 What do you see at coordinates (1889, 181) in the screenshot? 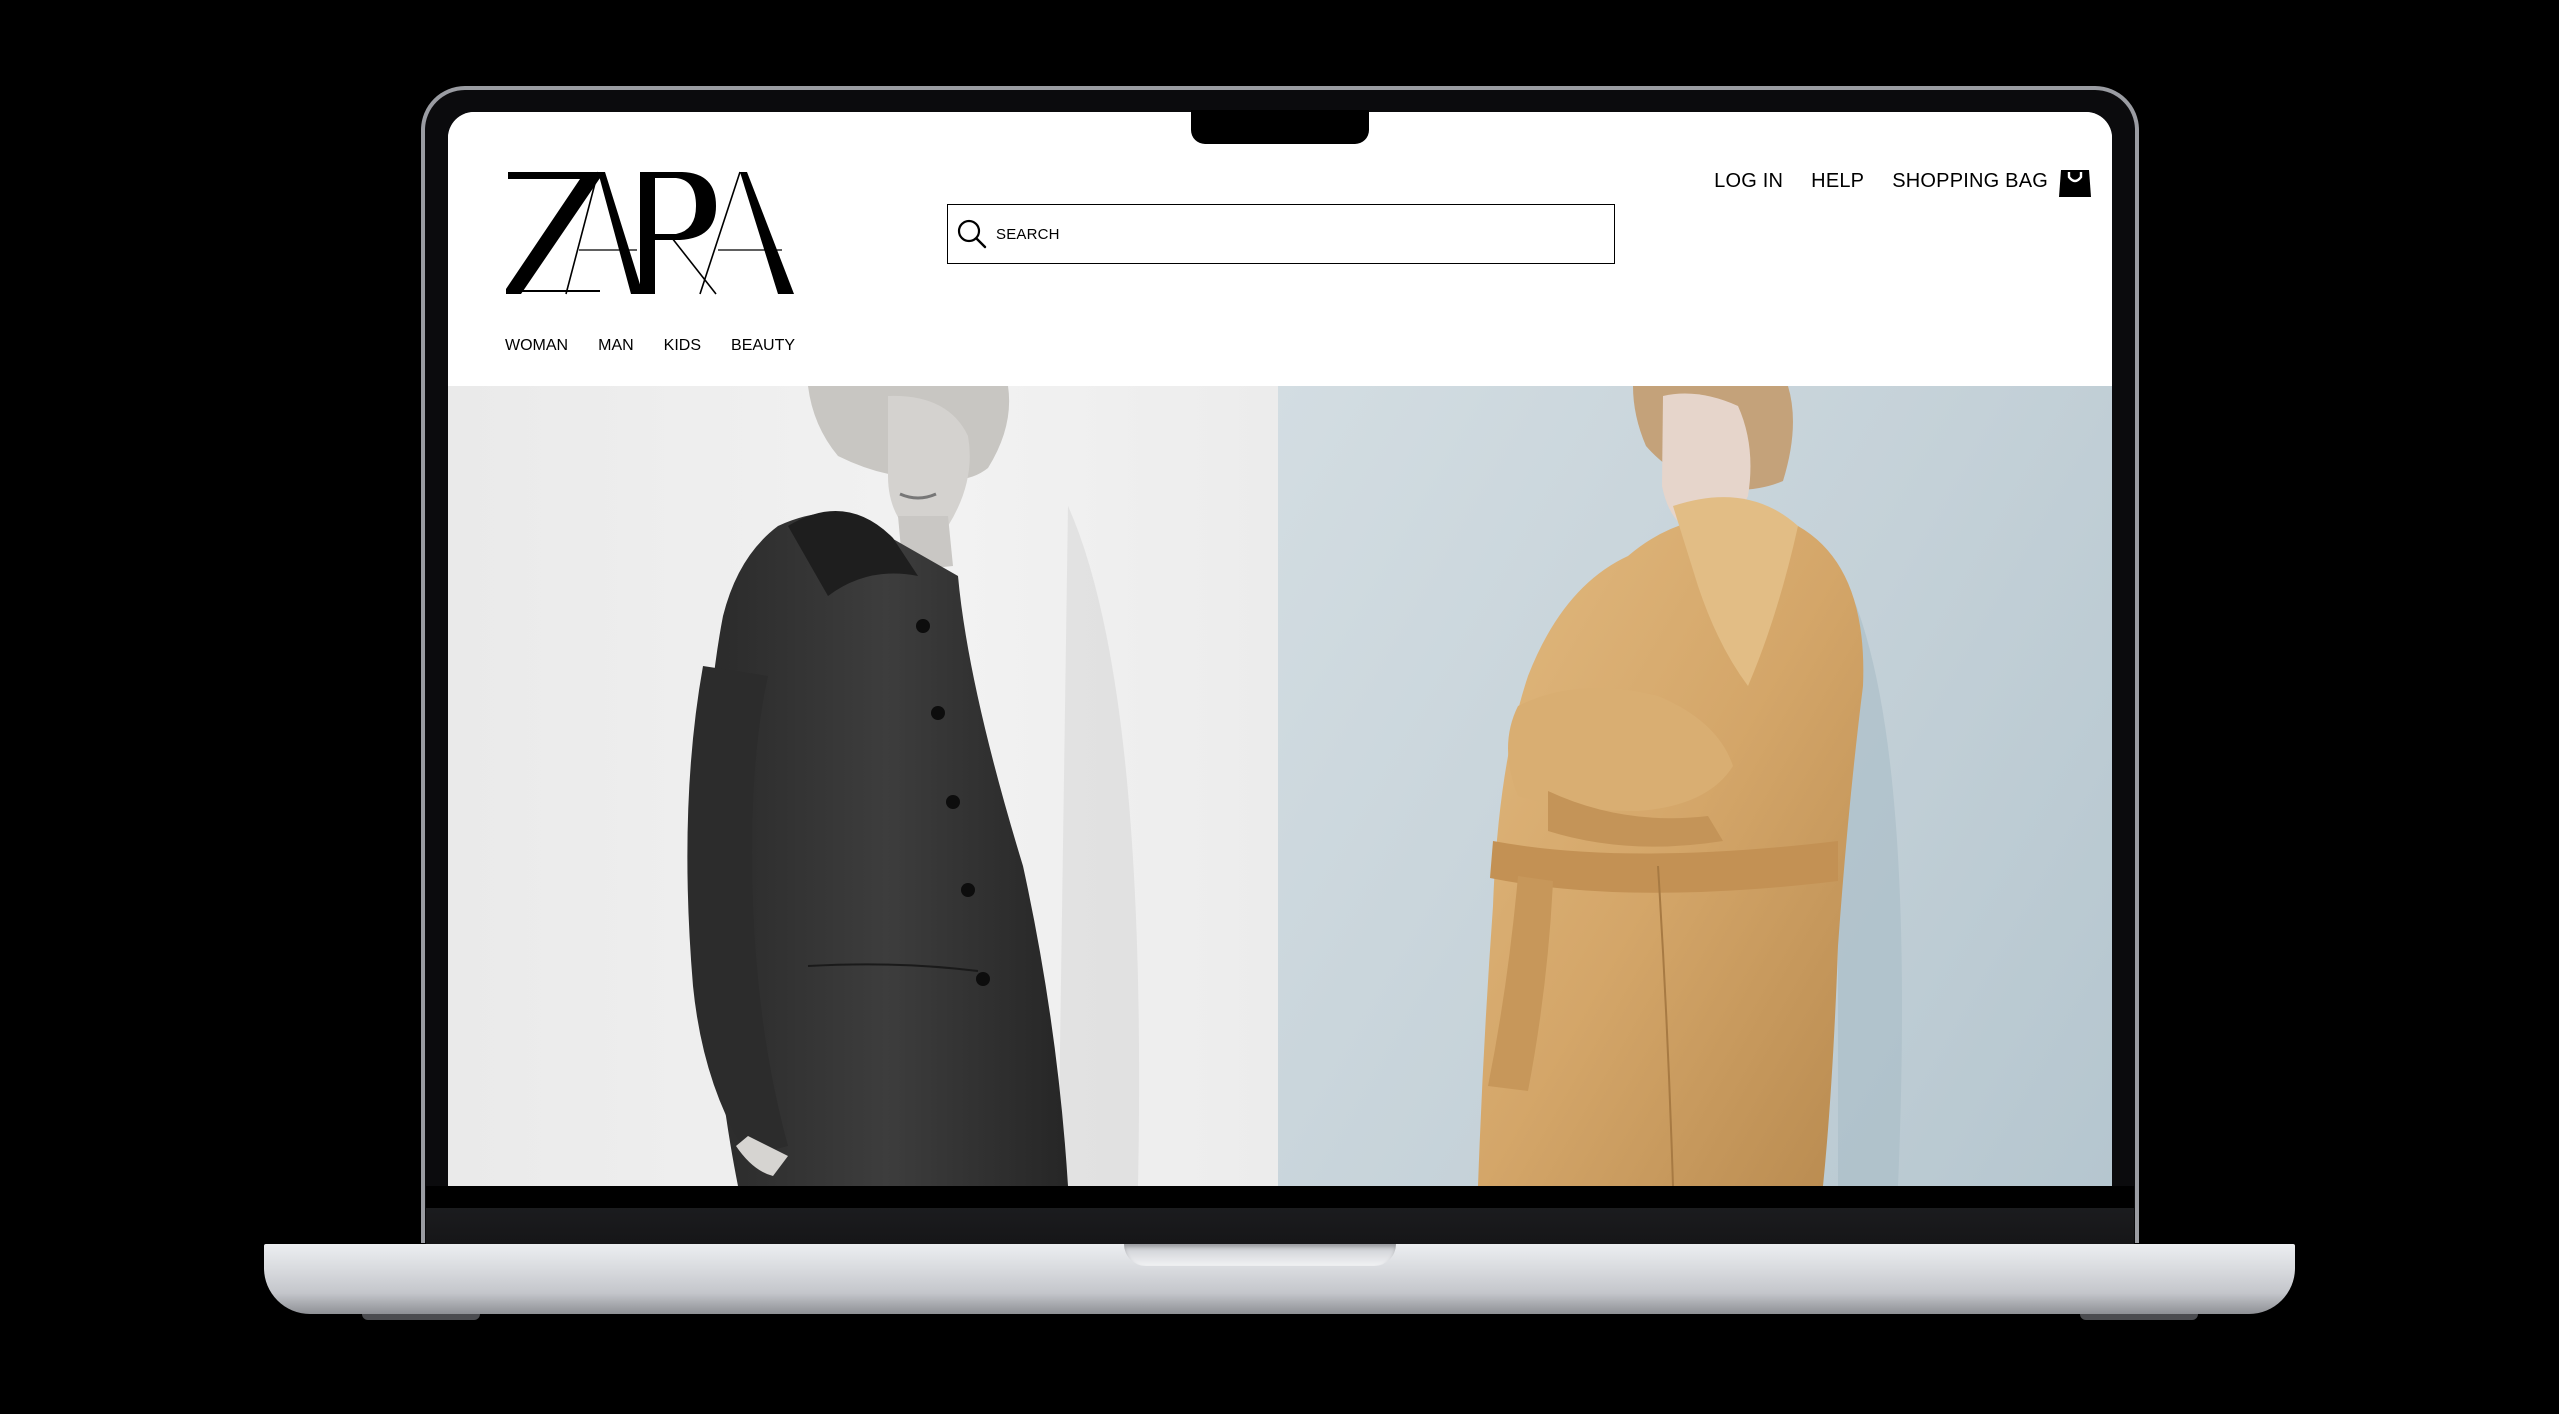
I see `account-nav: LOG IN HELP SHOPPING BAG` at bounding box center [1889, 181].